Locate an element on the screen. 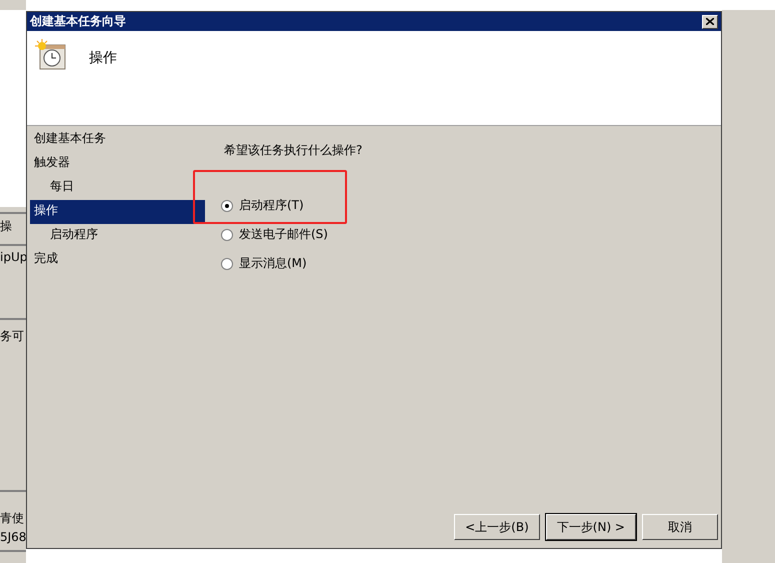 This screenshot has height=563, width=775. nav-item: 操作 is located at coordinates (117, 212).